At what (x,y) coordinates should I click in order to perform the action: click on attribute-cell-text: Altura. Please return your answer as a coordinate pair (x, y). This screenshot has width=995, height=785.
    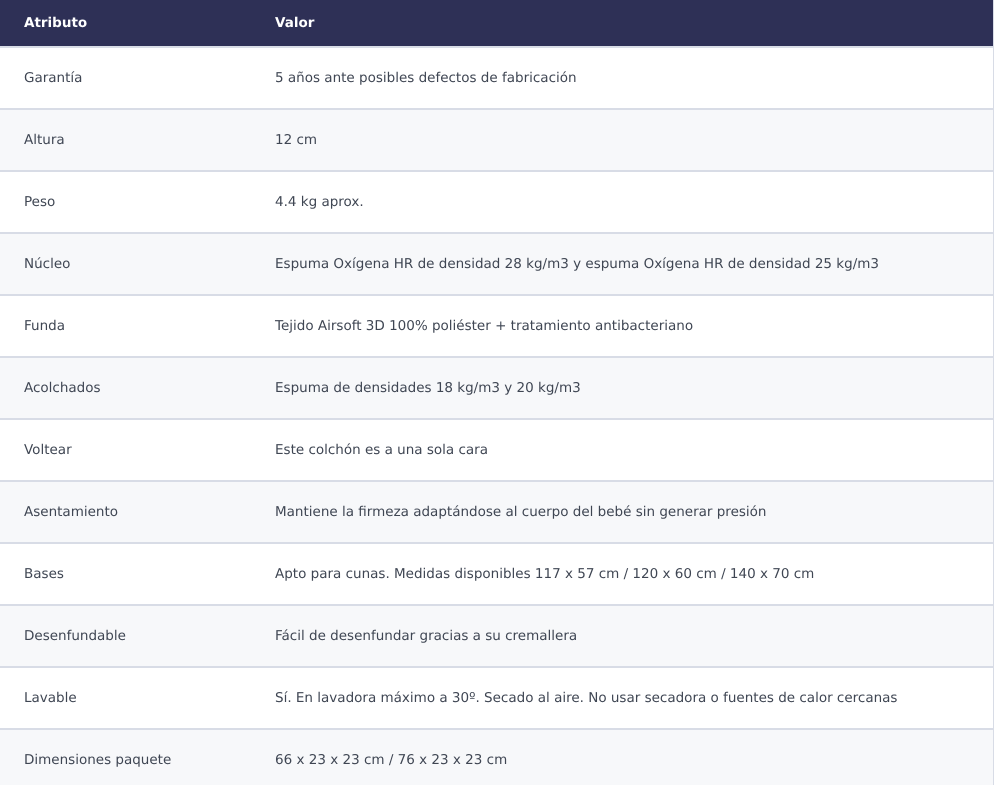
    Looking at the image, I should click on (44, 140).